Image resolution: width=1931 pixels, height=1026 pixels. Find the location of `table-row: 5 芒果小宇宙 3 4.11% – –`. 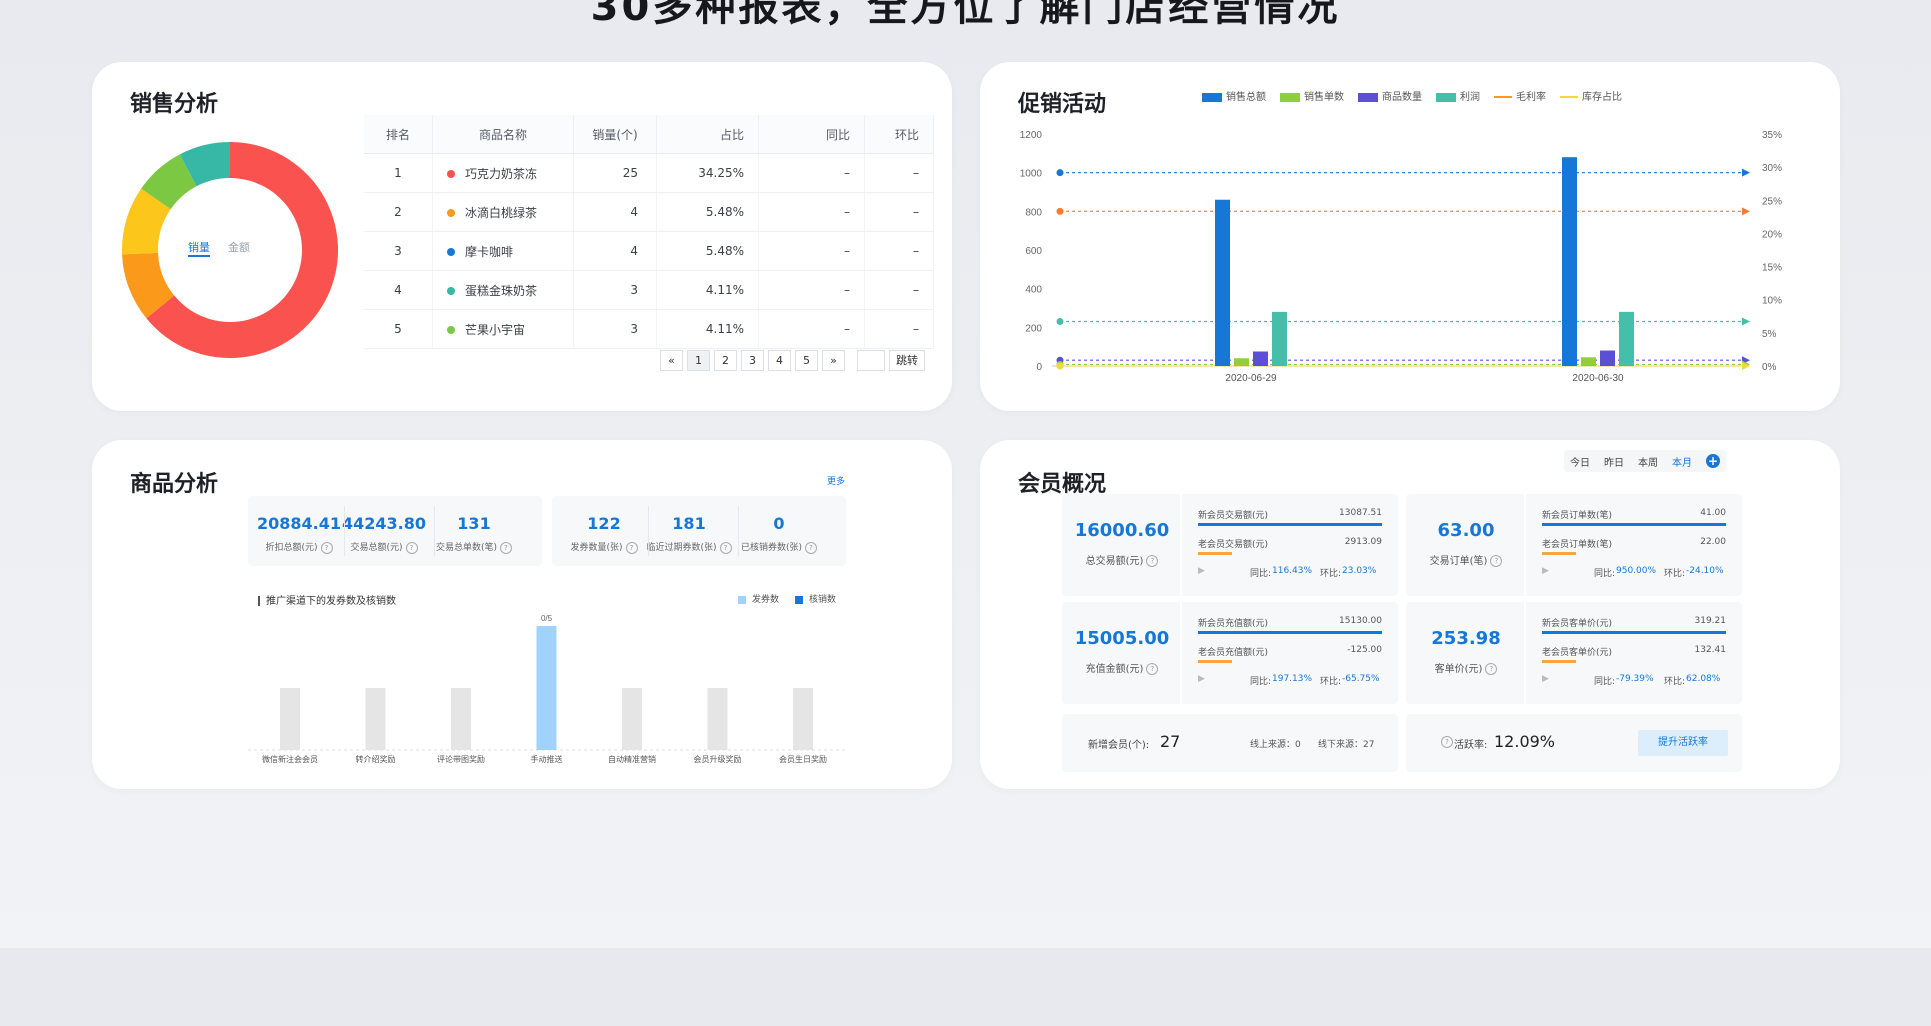

table-row: 5 芒果小宇宙 3 4.11% – – is located at coordinates (649, 329).